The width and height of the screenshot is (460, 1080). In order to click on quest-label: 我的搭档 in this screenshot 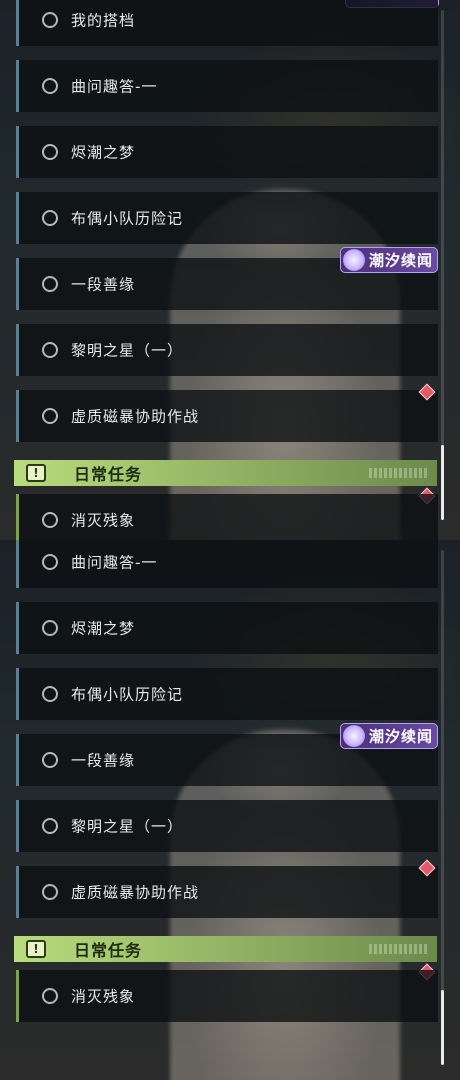, I will do `click(103, 20)`.